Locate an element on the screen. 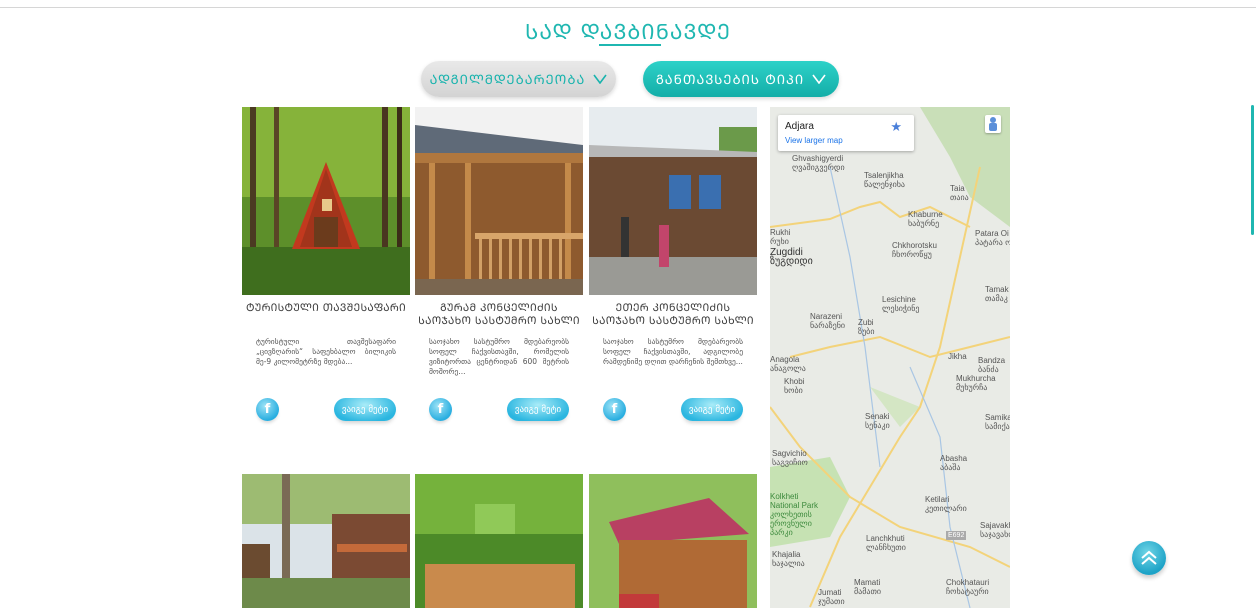  scroll-to-top-button is located at coordinates (1149, 558).